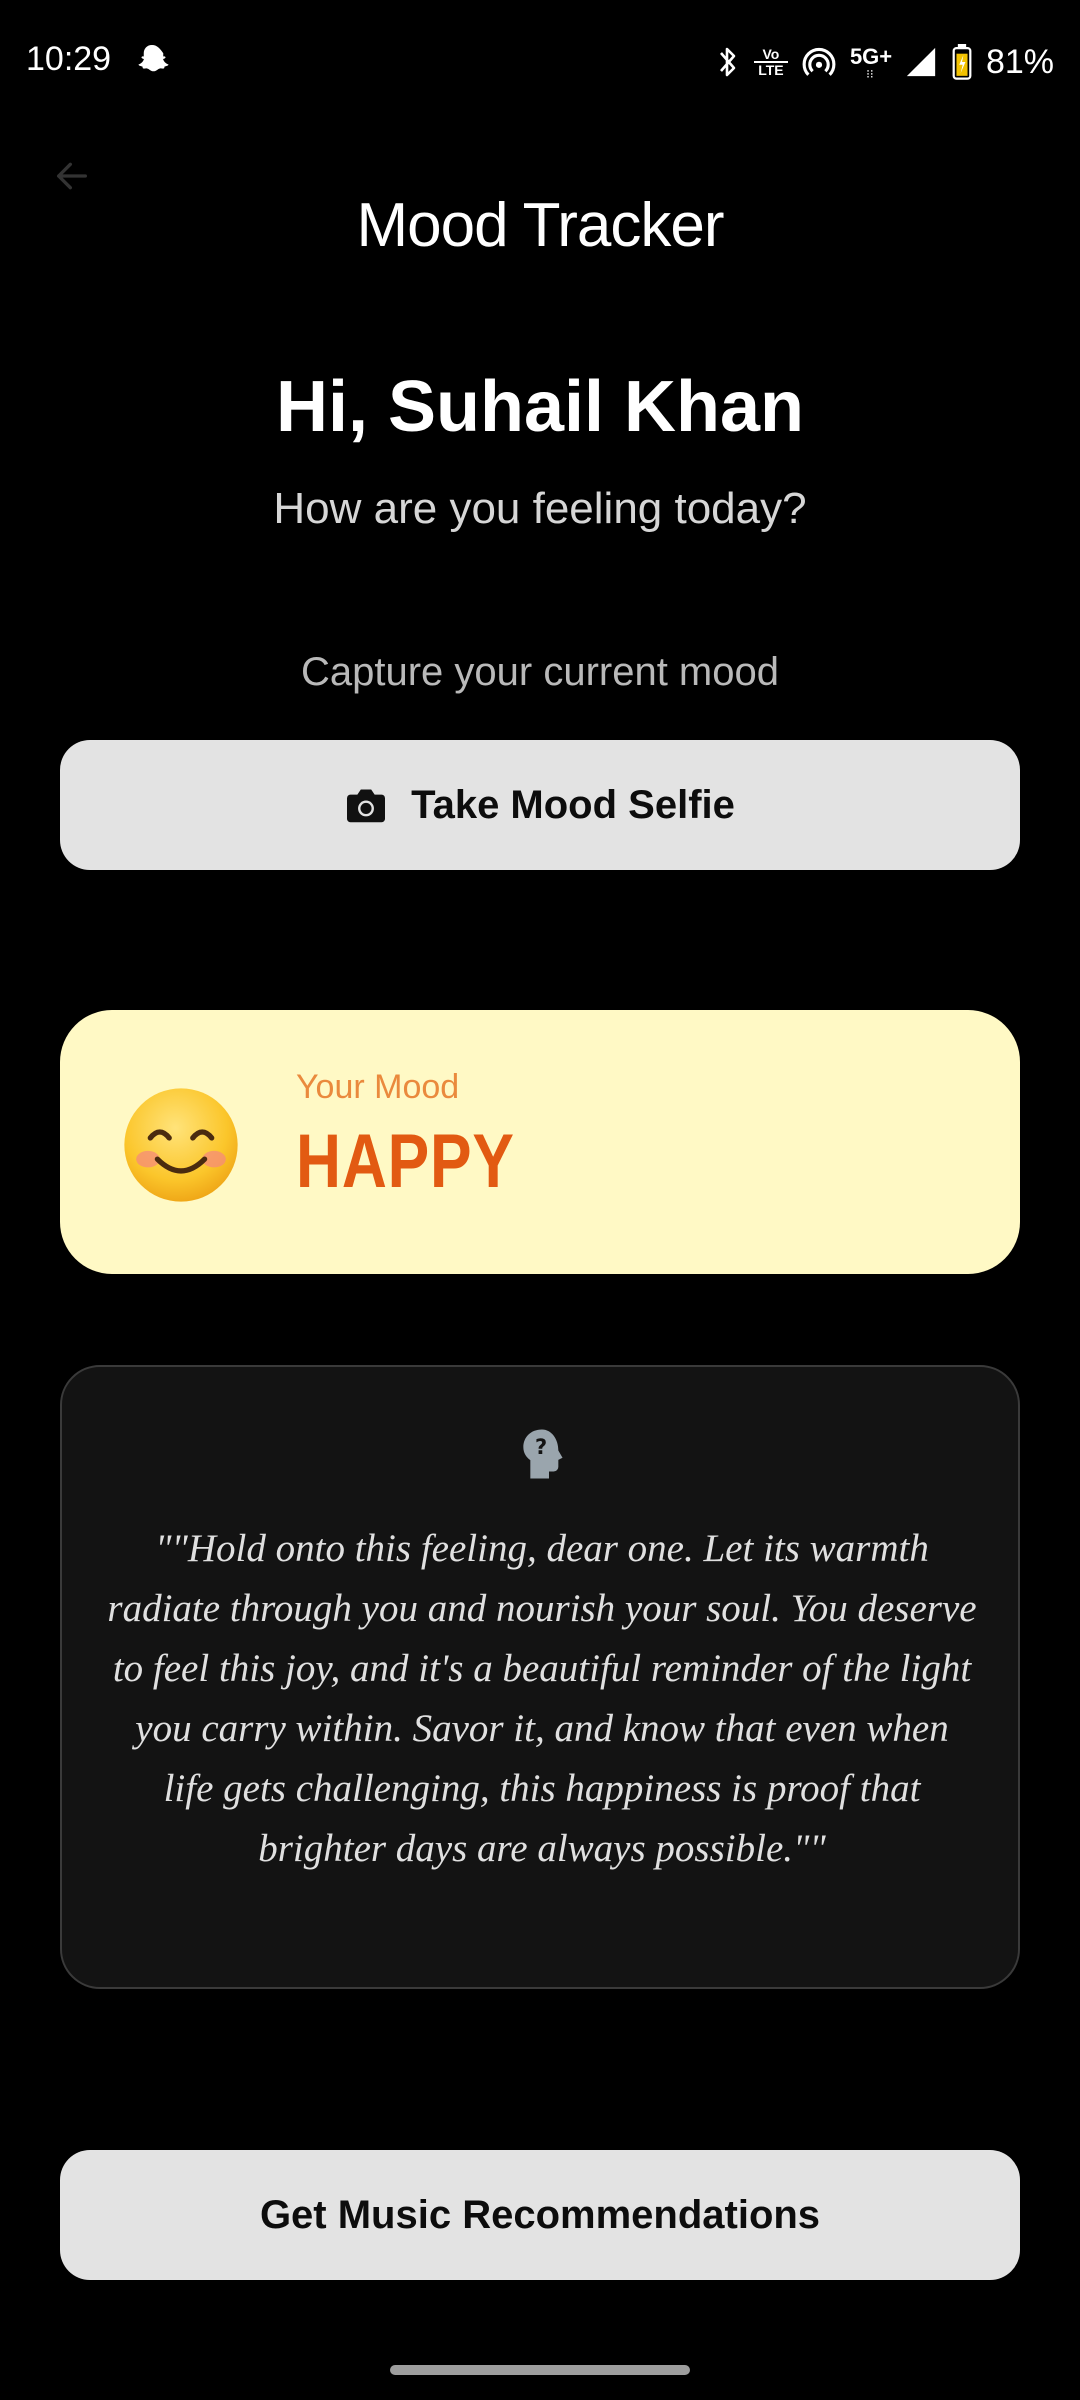 This screenshot has height=2400, width=1080. What do you see at coordinates (378, 1087) in the screenshot?
I see `mood-label: Your Mood` at bounding box center [378, 1087].